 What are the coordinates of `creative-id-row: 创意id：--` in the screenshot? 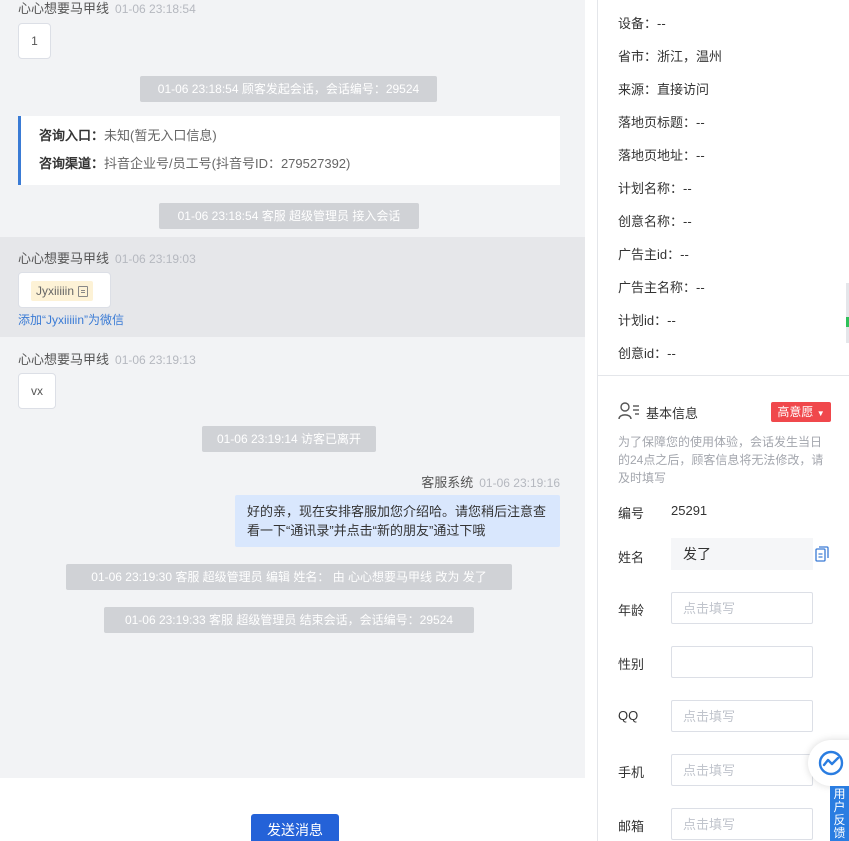 It's located at (647, 353).